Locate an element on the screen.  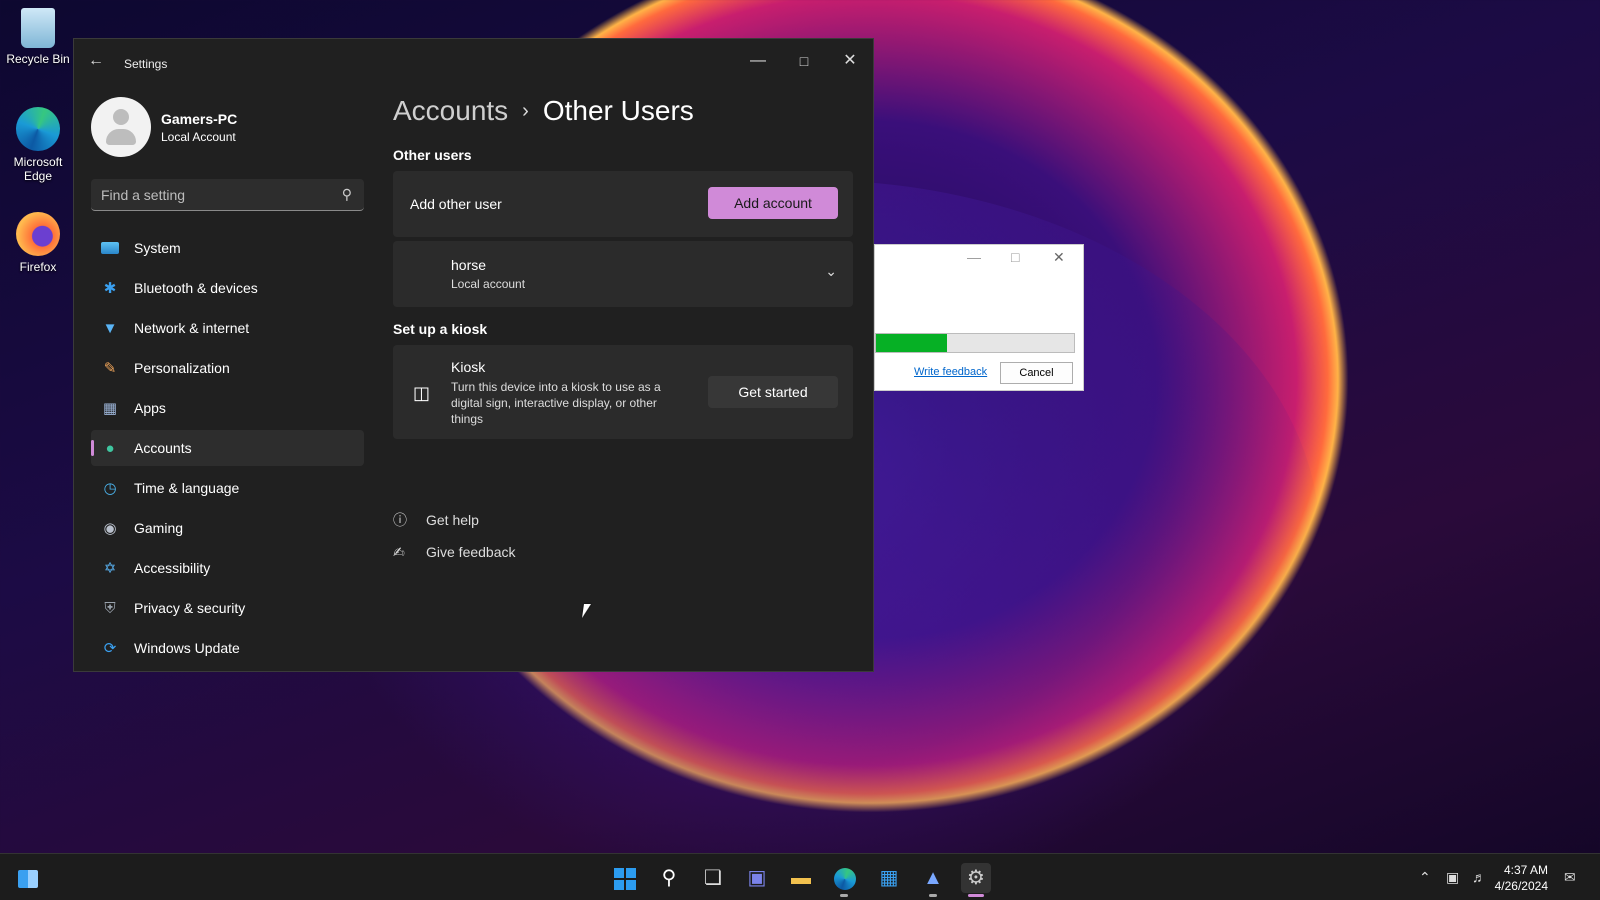
add-user-label: Add other user is located at coordinates (456, 204).